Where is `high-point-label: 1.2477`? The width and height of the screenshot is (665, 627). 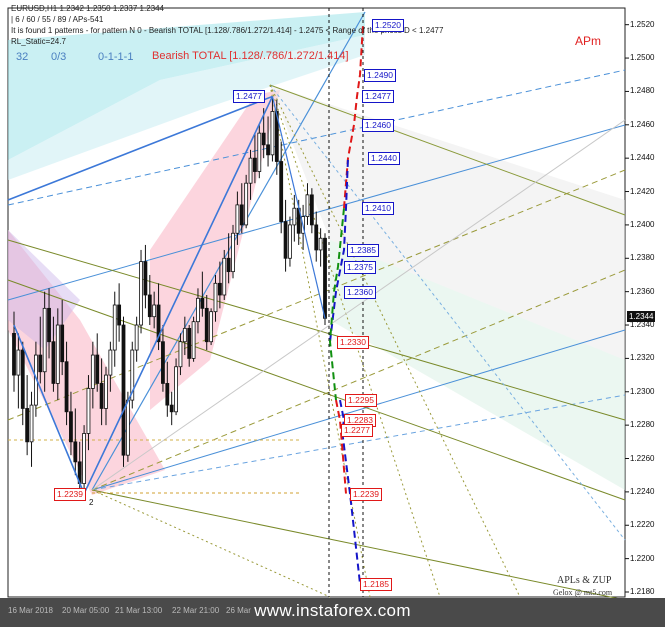
high-point-label: 1.2477 is located at coordinates (249, 97).